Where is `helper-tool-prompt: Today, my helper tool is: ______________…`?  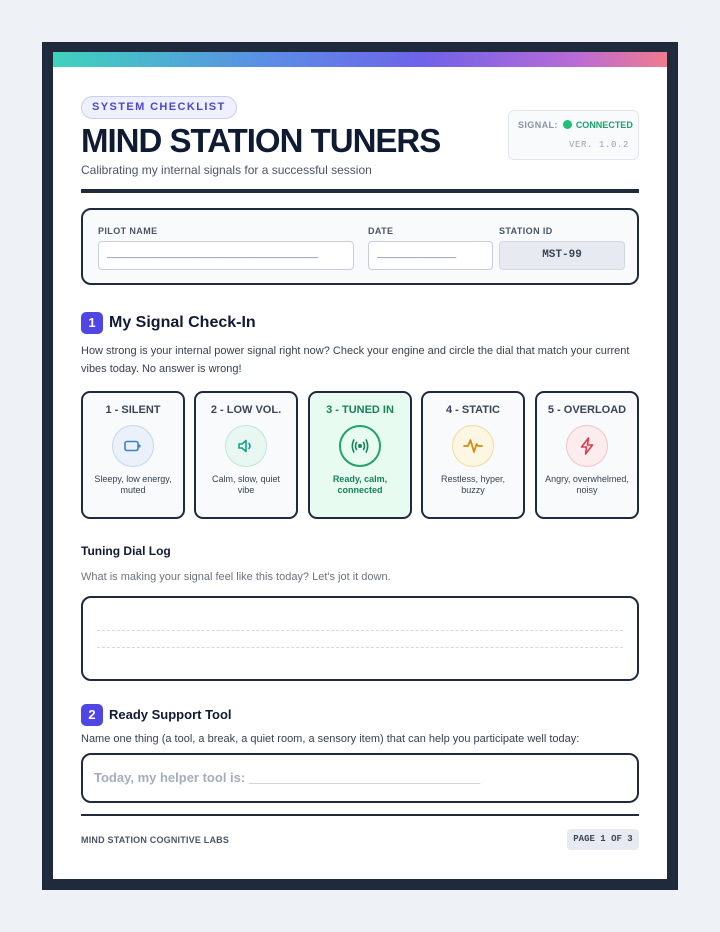 helper-tool-prompt: Today, my helper tool is: ______________… is located at coordinates (287, 777).